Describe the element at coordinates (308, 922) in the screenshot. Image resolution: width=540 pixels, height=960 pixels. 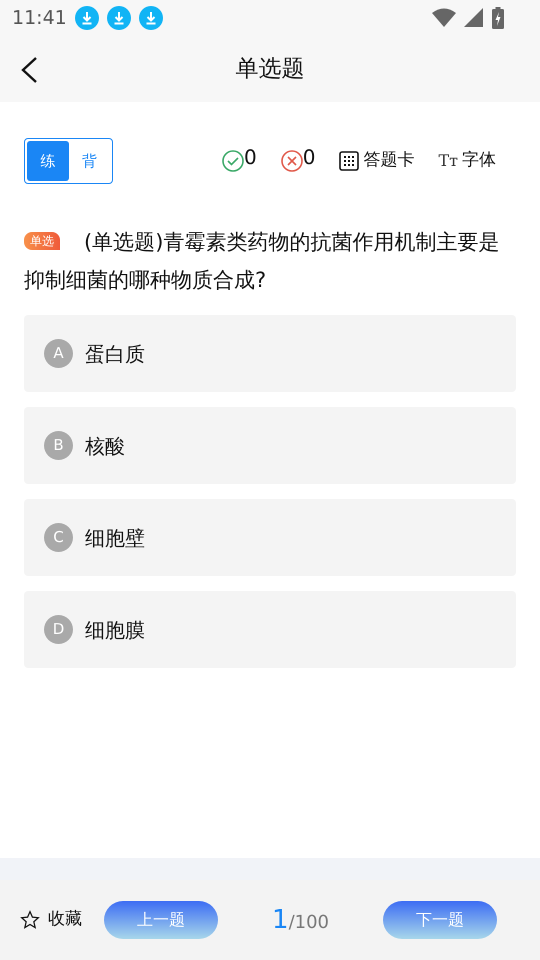
I see `total-pages: /100` at that location.